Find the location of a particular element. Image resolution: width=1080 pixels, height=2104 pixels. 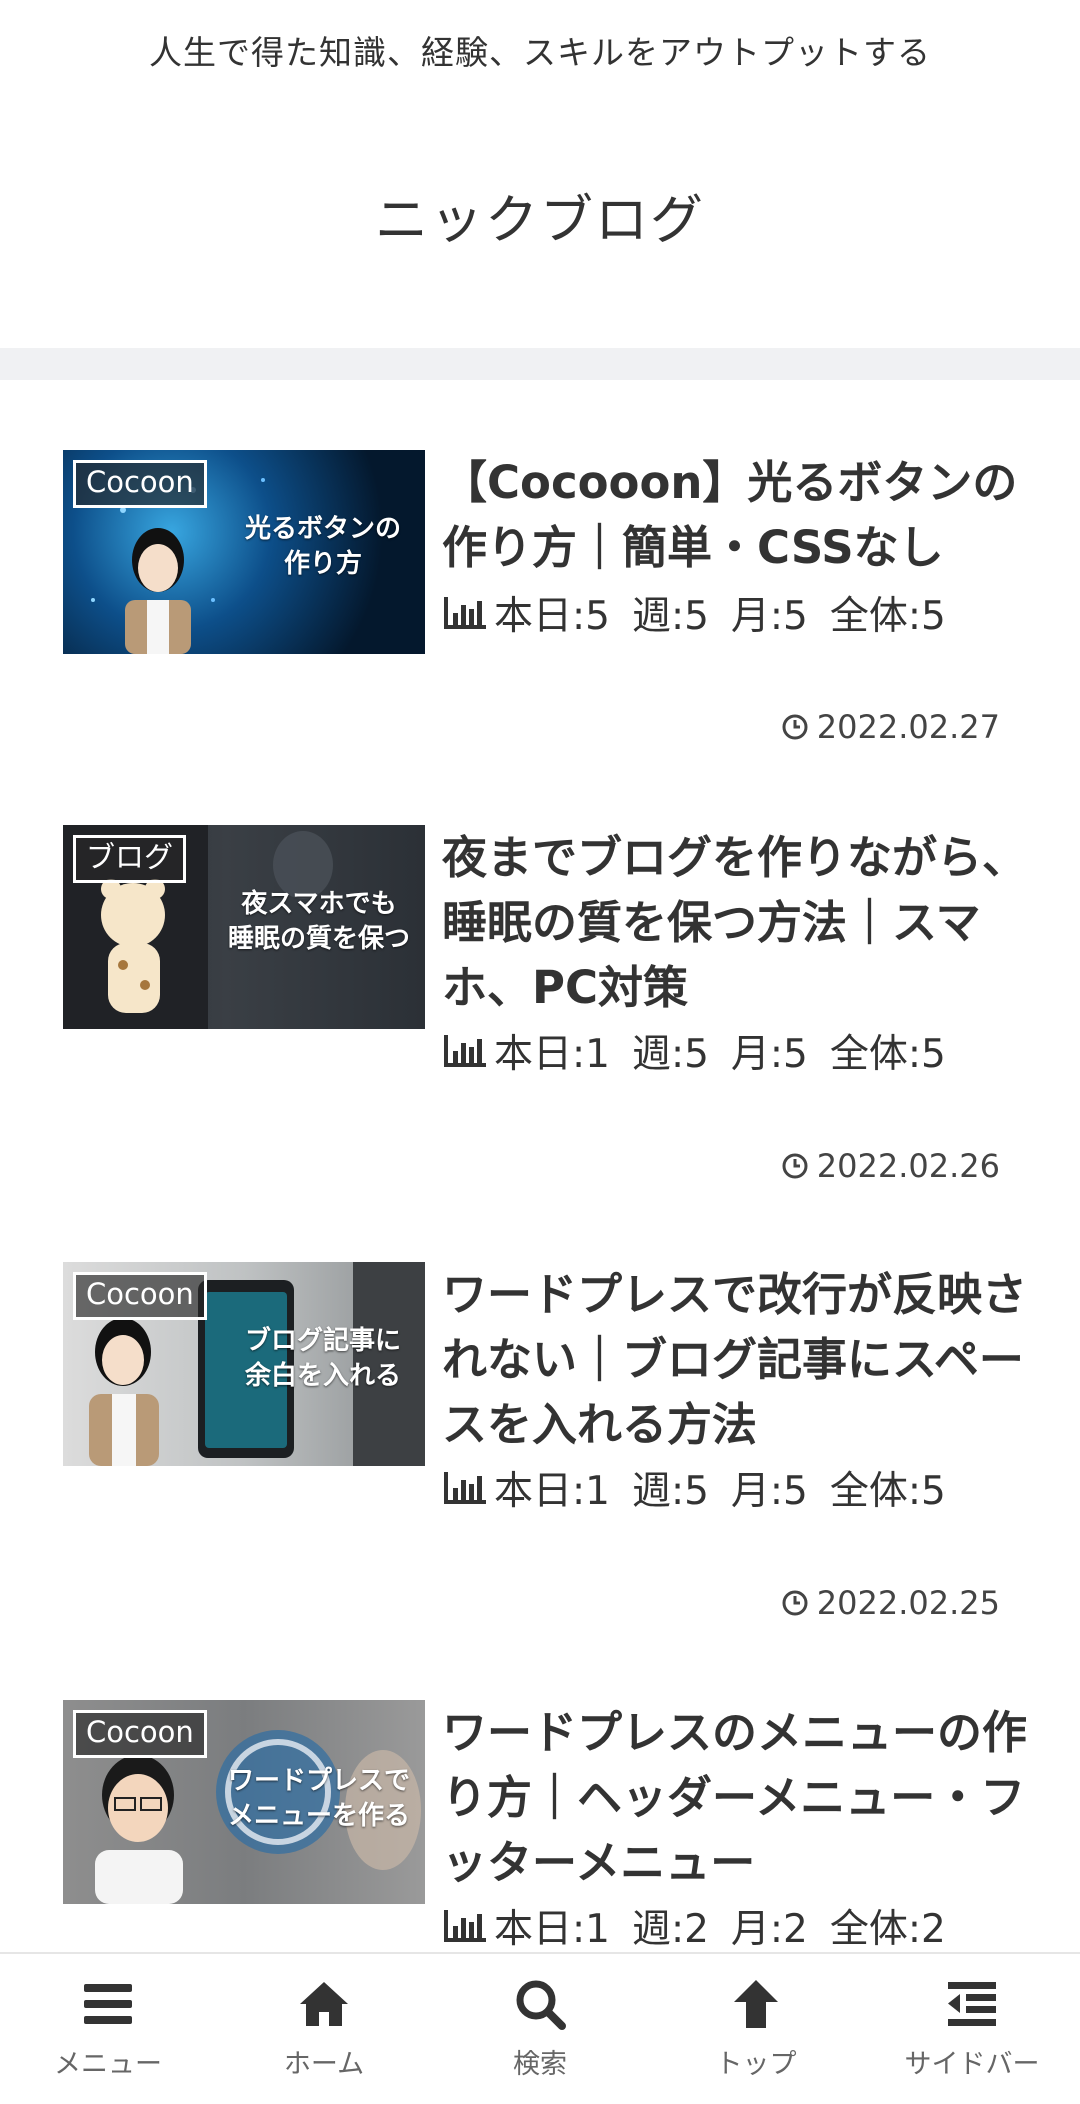

search-icon is located at coordinates (541, 2005).